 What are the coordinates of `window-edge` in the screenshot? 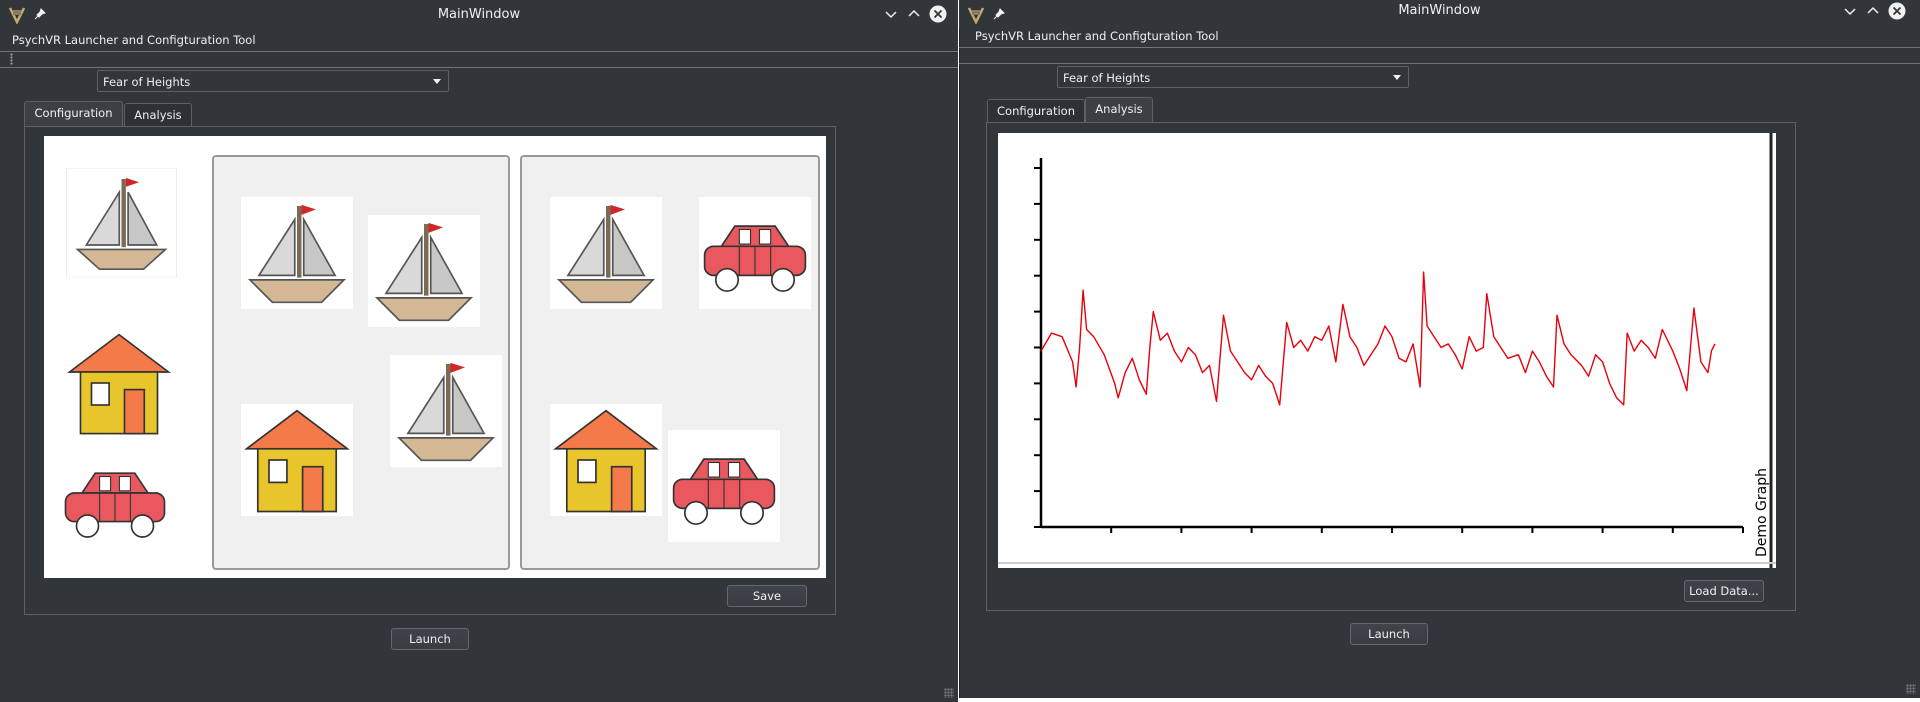 It's located at (959, 349).